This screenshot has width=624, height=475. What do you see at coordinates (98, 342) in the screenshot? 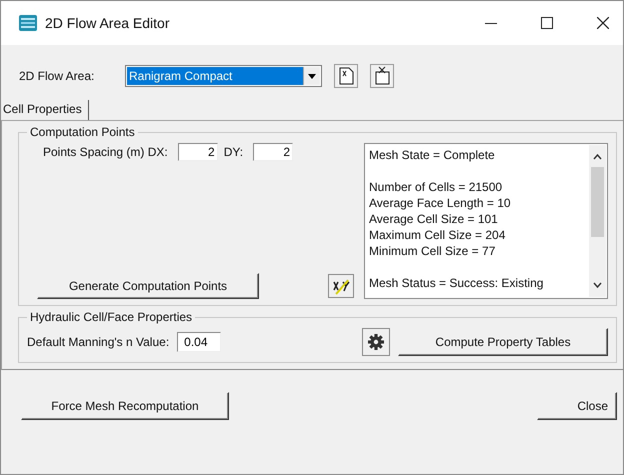
I see `mannings-label: Default Manning's n Value:` at bounding box center [98, 342].